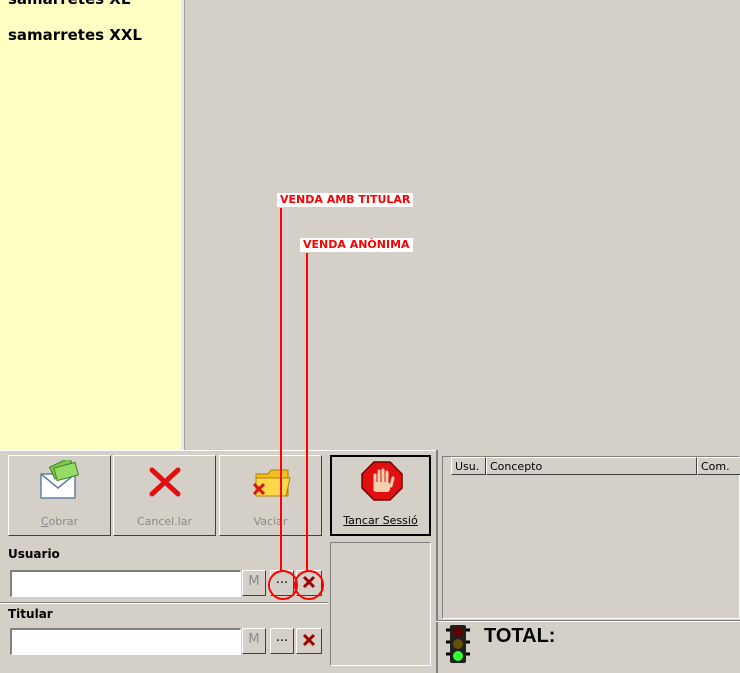 This screenshot has height=673, width=740. Describe the element at coordinates (468, 466) in the screenshot. I see `column-header-usu: Usu.` at that location.